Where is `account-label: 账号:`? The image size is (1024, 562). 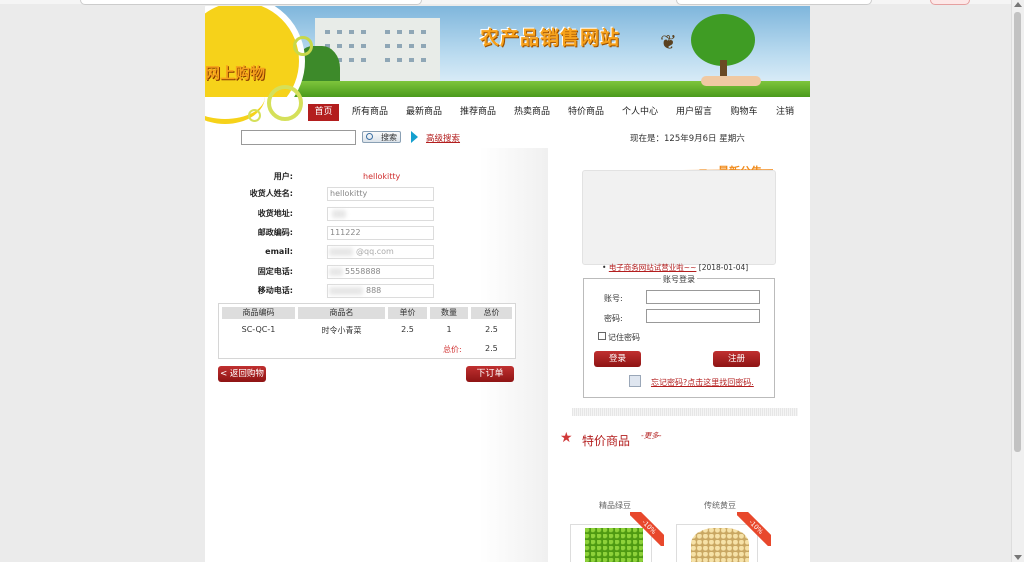
account-label: 账号: is located at coordinates (613, 298).